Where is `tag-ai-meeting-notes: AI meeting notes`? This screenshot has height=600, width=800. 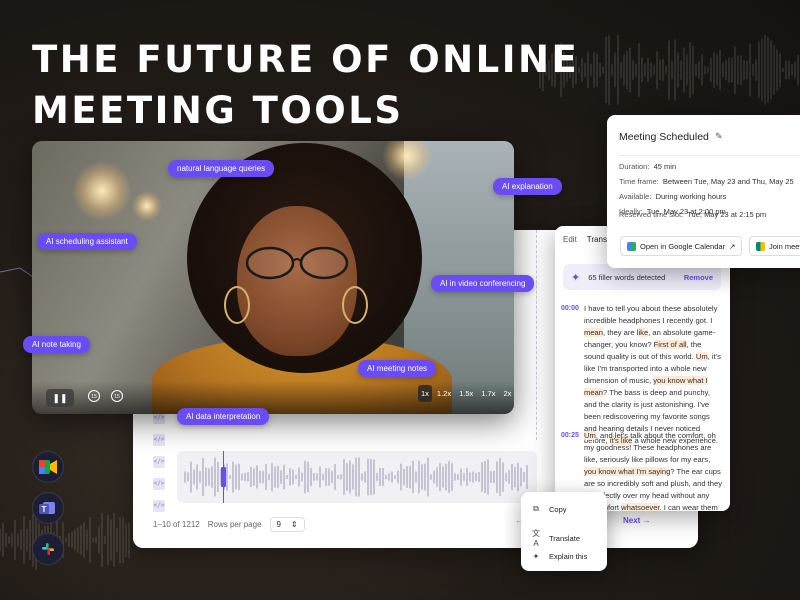
tag-ai-meeting-notes: AI meeting notes is located at coordinates (397, 368).